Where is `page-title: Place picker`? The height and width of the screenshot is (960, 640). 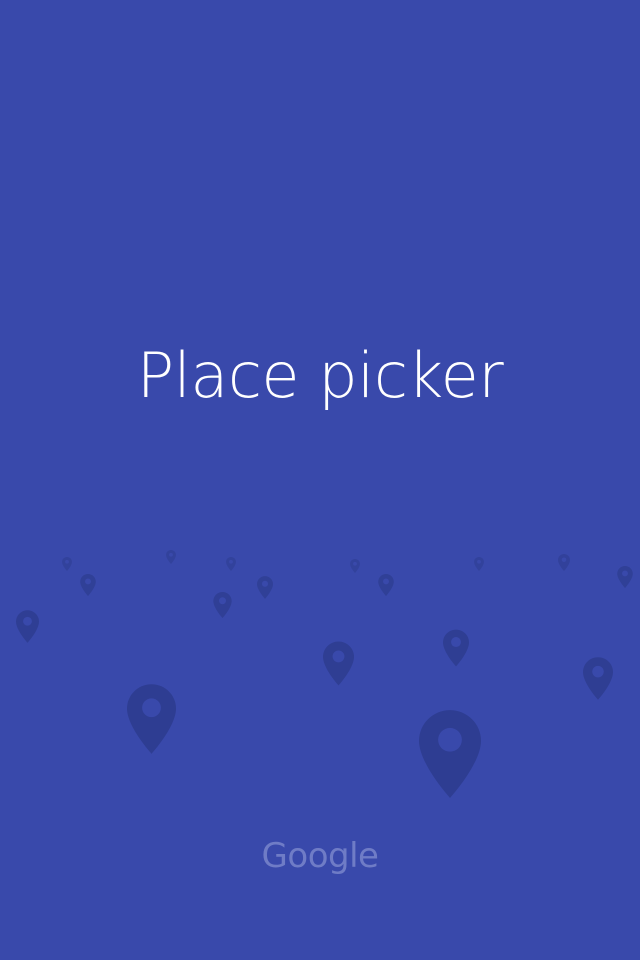
page-title: Place picker is located at coordinates (320, 375).